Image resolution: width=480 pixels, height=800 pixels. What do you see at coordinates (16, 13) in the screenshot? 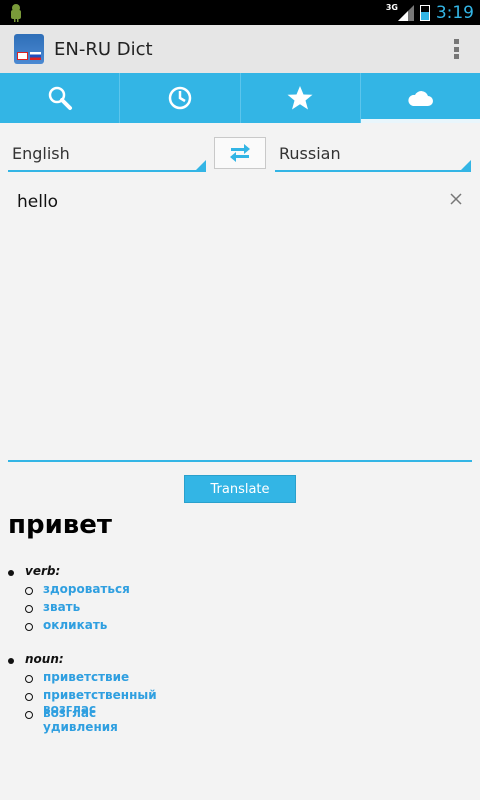
I see `android-notification-icon` at bounding box center [16, 13].